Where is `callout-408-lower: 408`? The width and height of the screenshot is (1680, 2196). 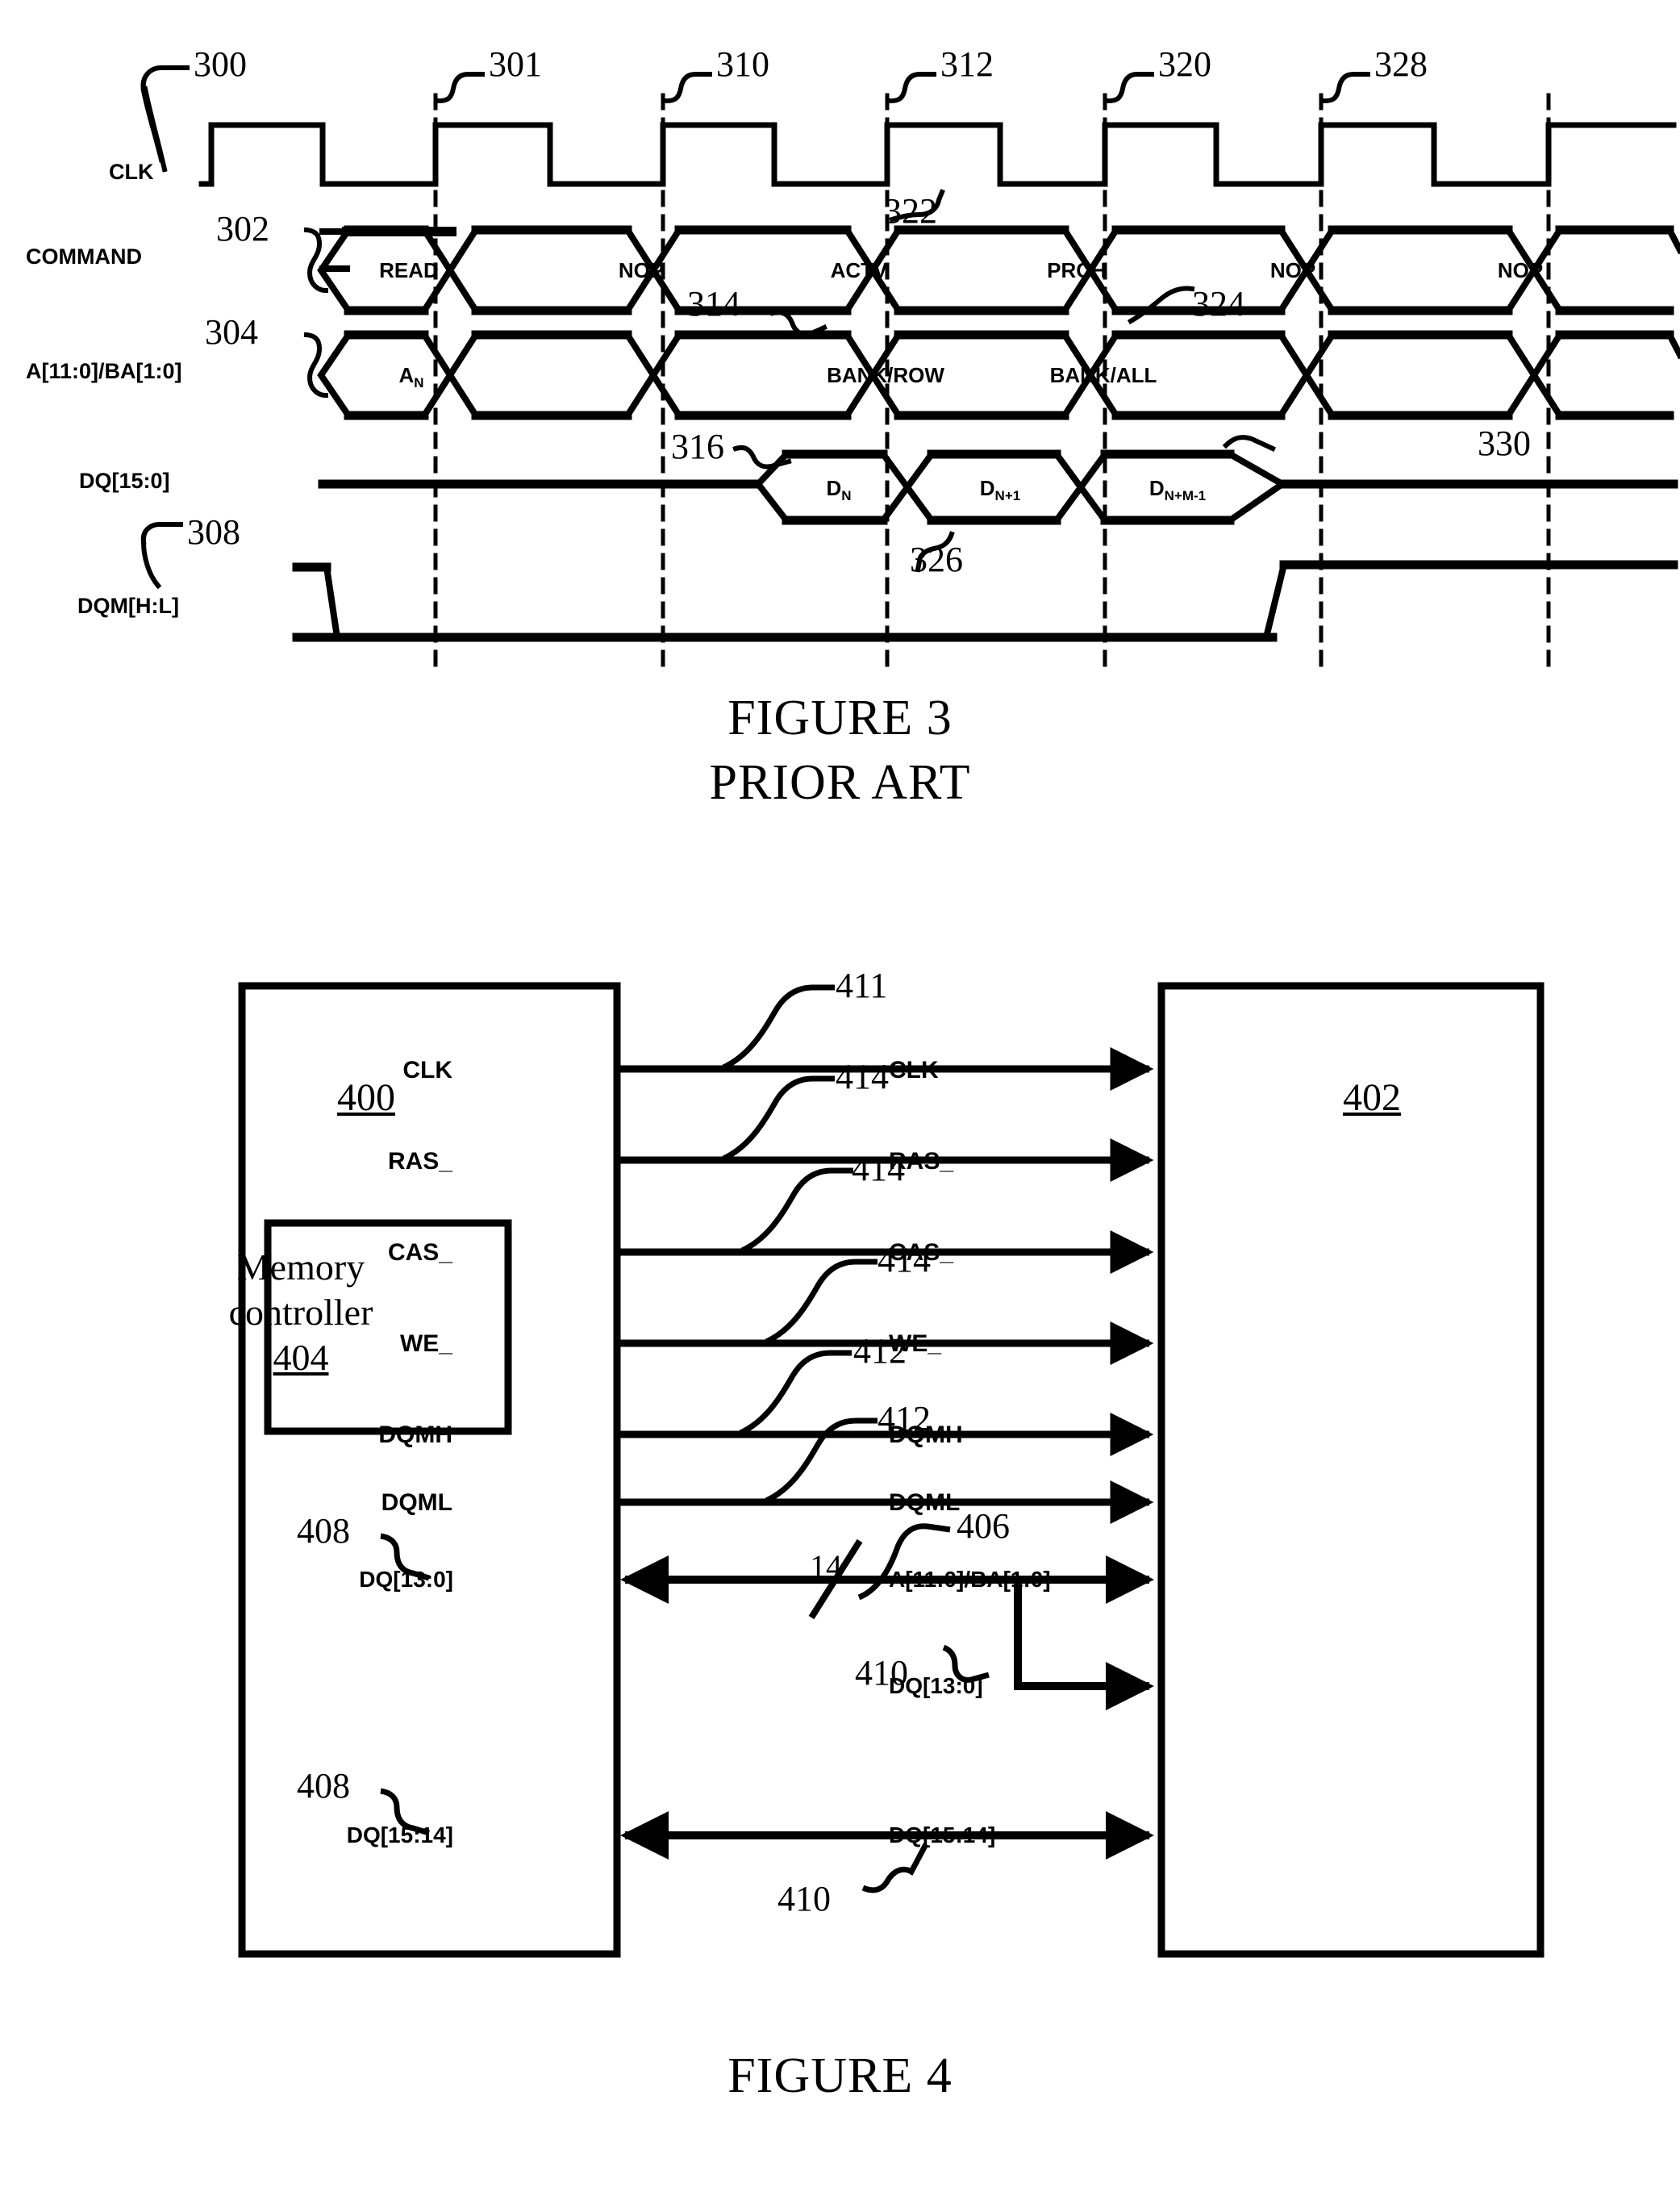
callout-408-lower: 408 is located at coordinates (323, 1786).